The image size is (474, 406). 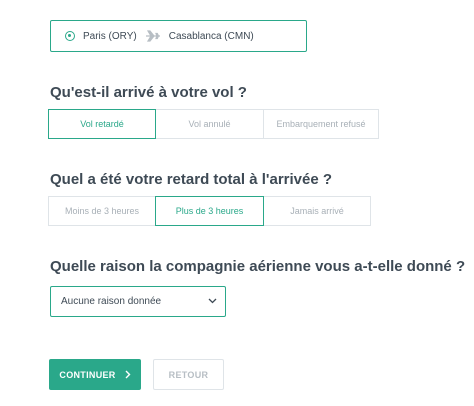 I want to click on flight-route-card: Paris (ORY) Casablanca (CMN), so click(x=178, y=36).